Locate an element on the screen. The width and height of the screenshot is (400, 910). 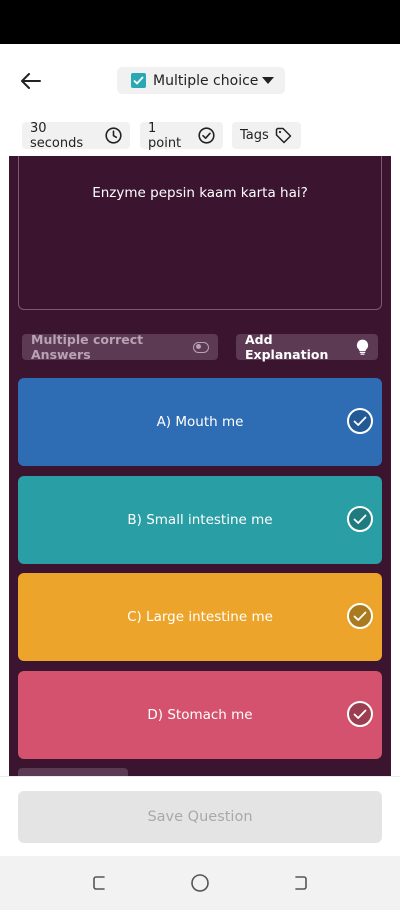
answer-option-b: B) Small intestine me is located at coordinates (200, 520).